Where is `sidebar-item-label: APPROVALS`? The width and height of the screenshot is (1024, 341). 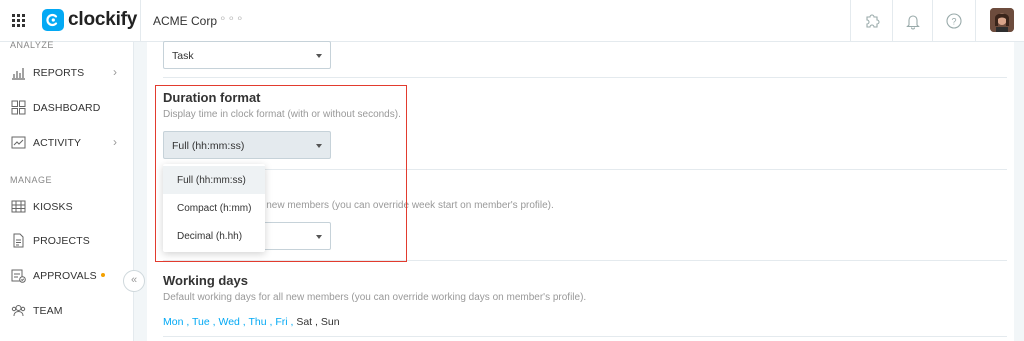
sidebar-item-label: APPROVALS is located at coordinates (65, 276).